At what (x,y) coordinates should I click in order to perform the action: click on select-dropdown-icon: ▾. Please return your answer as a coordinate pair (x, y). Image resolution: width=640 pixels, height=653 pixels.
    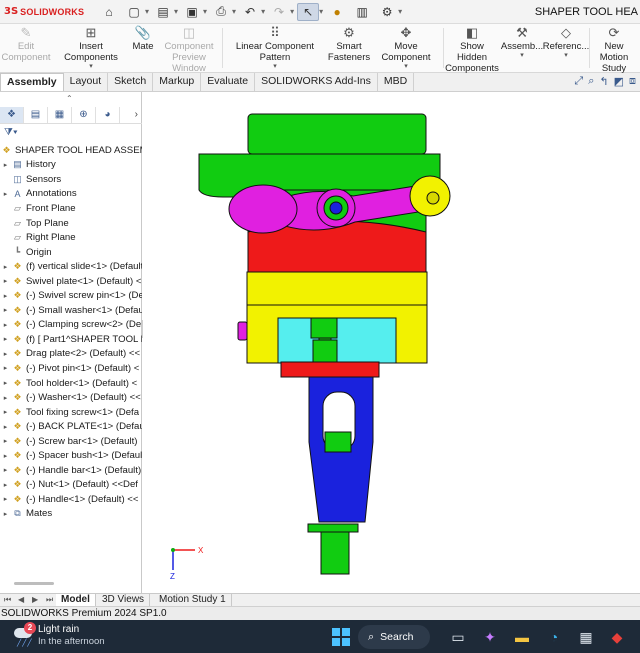
    Looking at the image, I should click on (321, 11).